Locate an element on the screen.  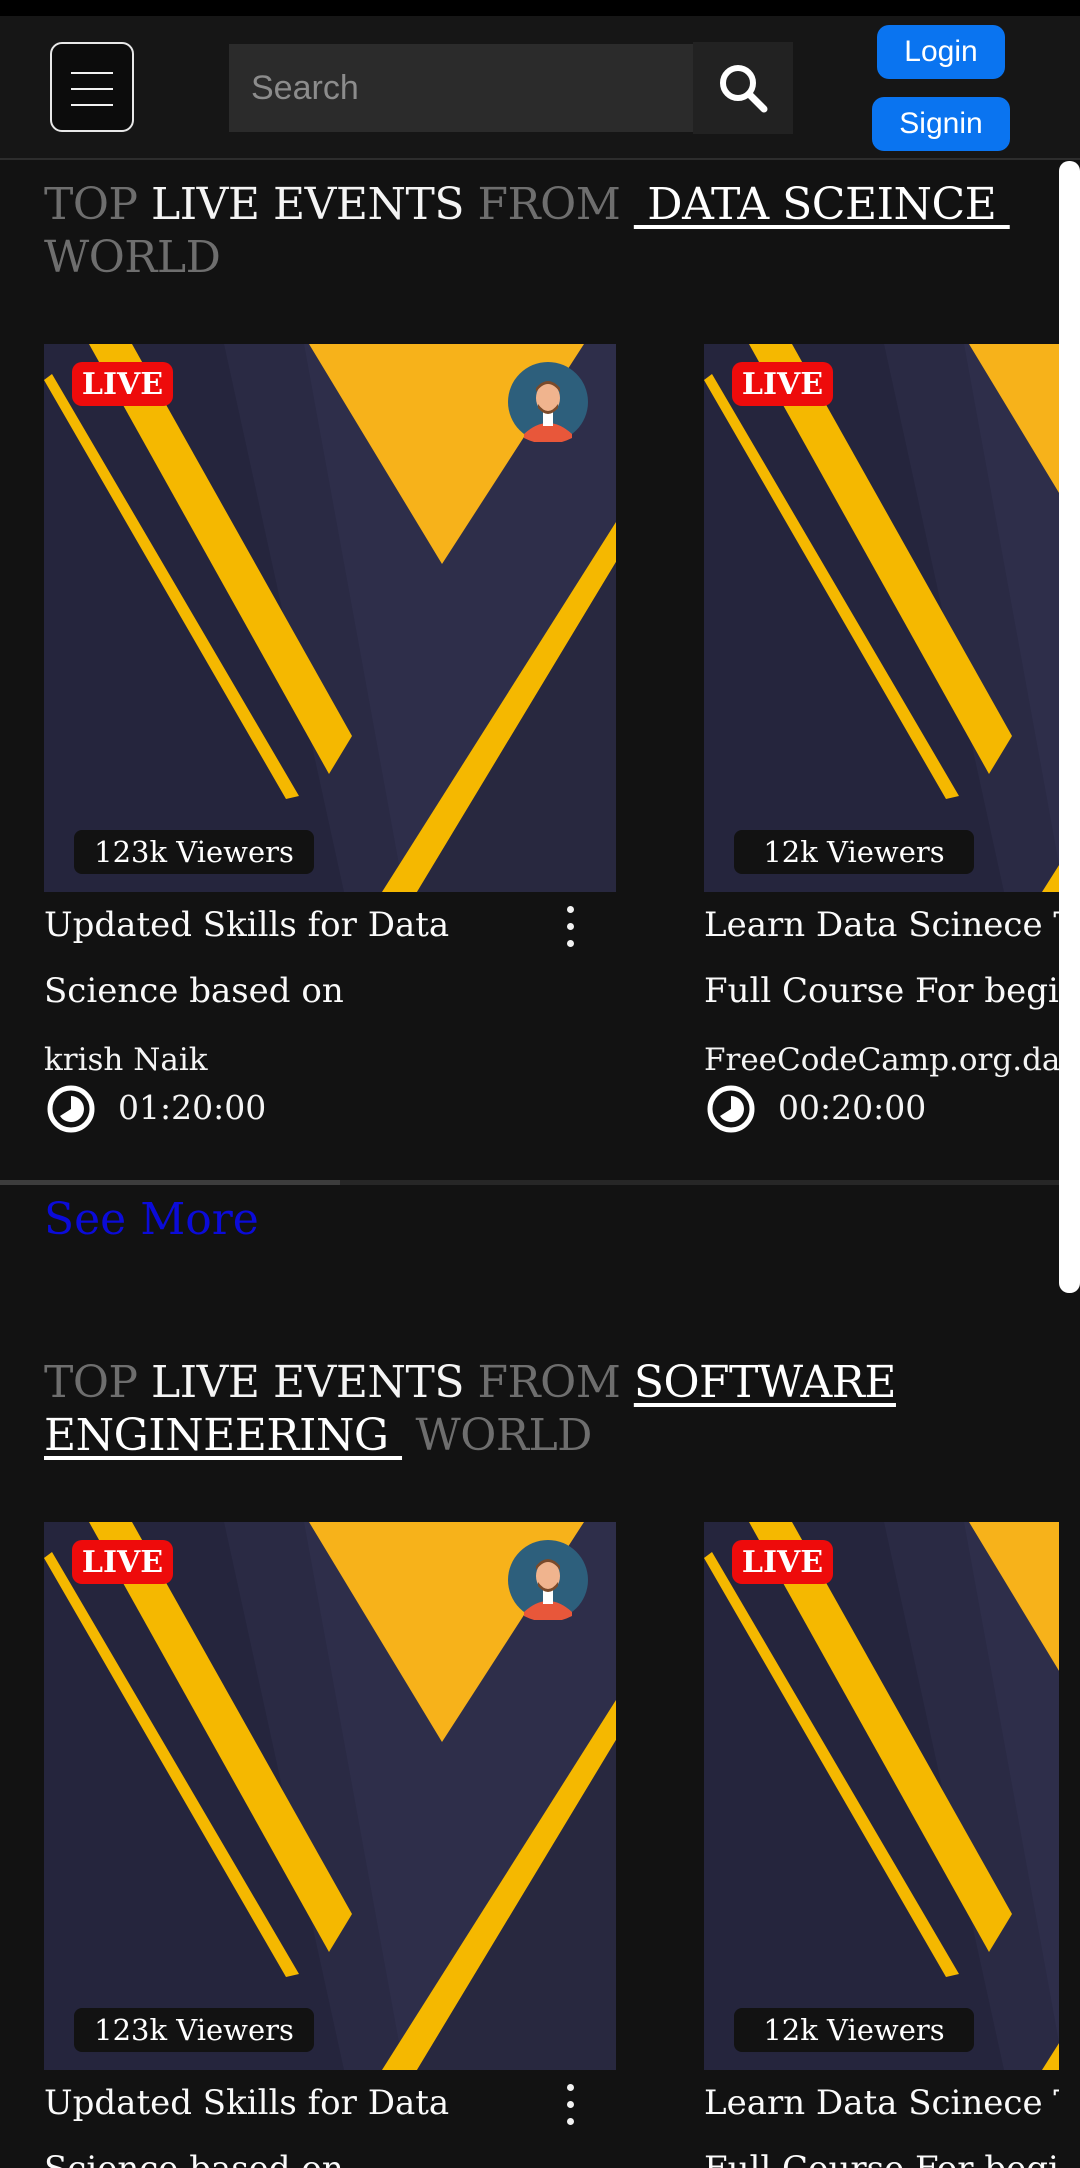
video-duration: 00:20:00 is located at coordinates (852, 1107).